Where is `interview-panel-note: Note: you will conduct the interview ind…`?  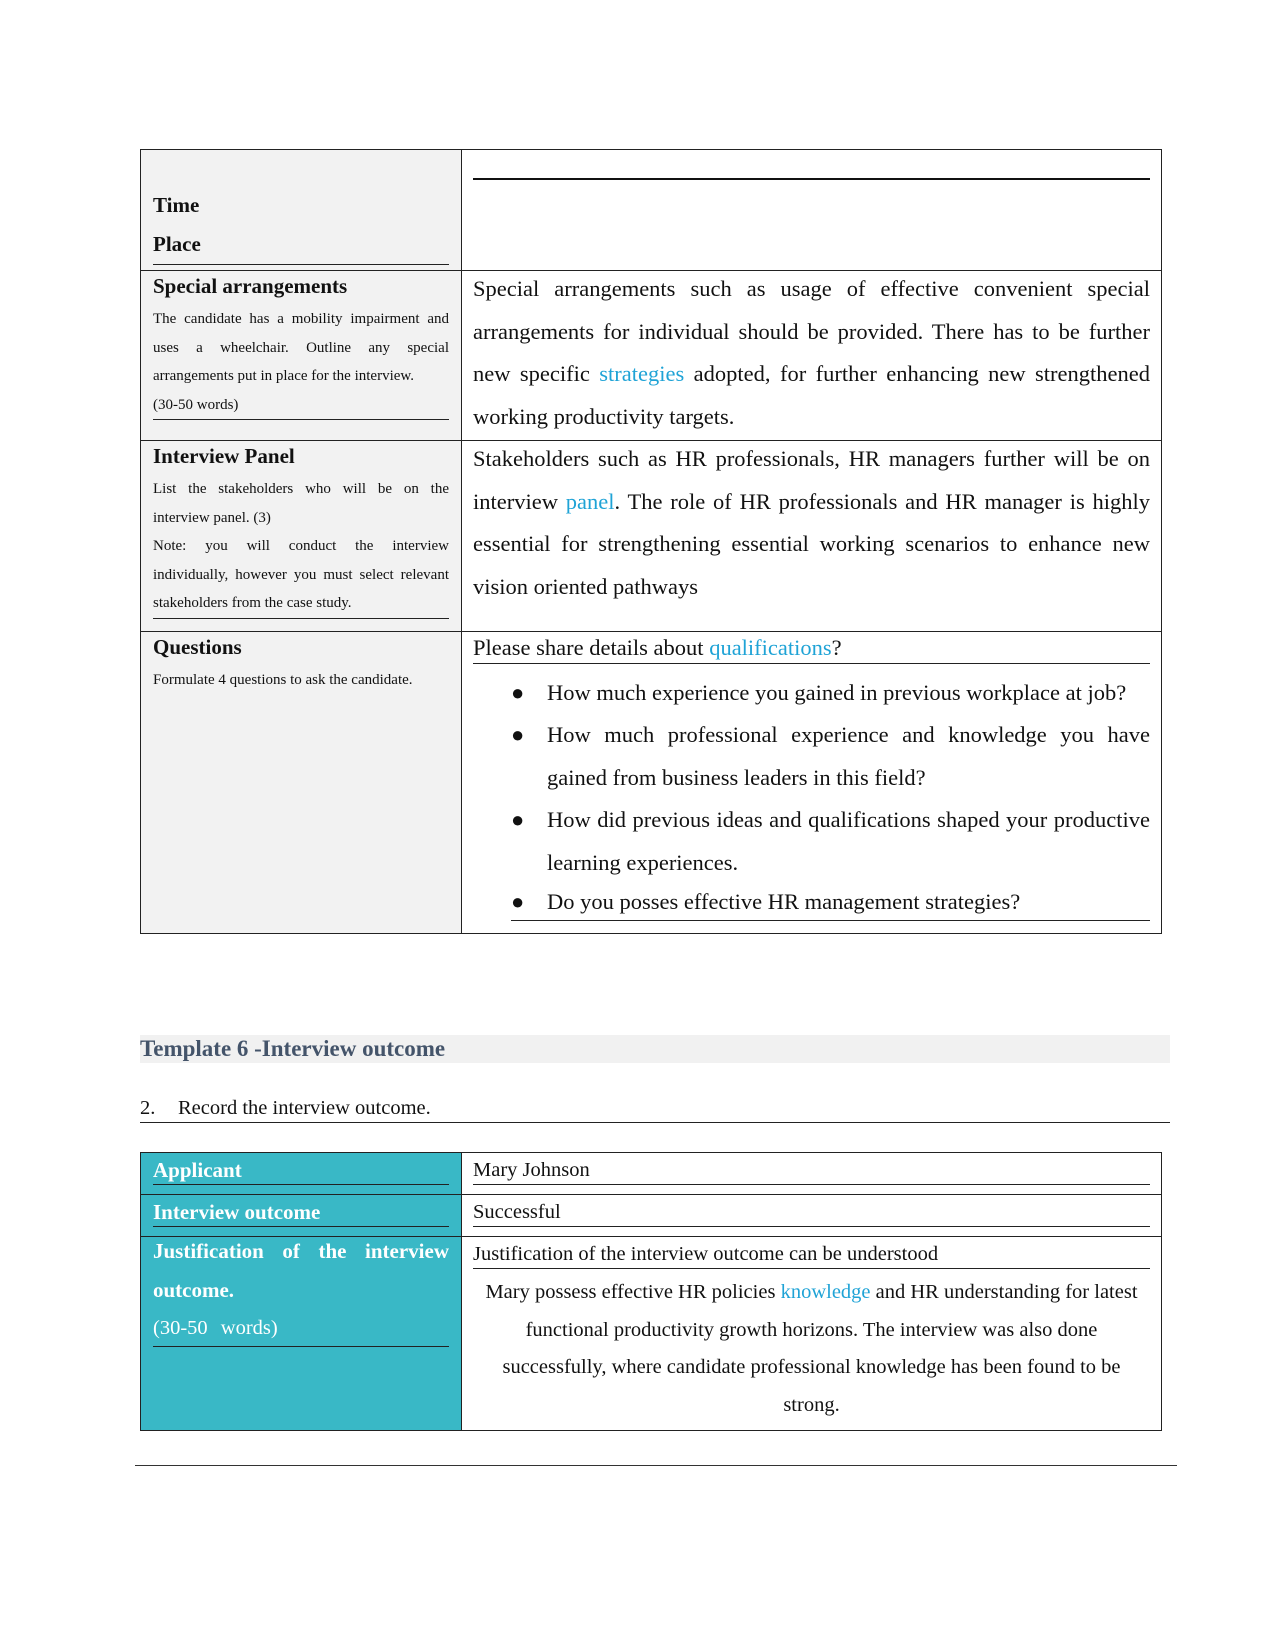
interview-panel-note: Note: you will conduct the interview ind… is located at coordinates (301, 575).